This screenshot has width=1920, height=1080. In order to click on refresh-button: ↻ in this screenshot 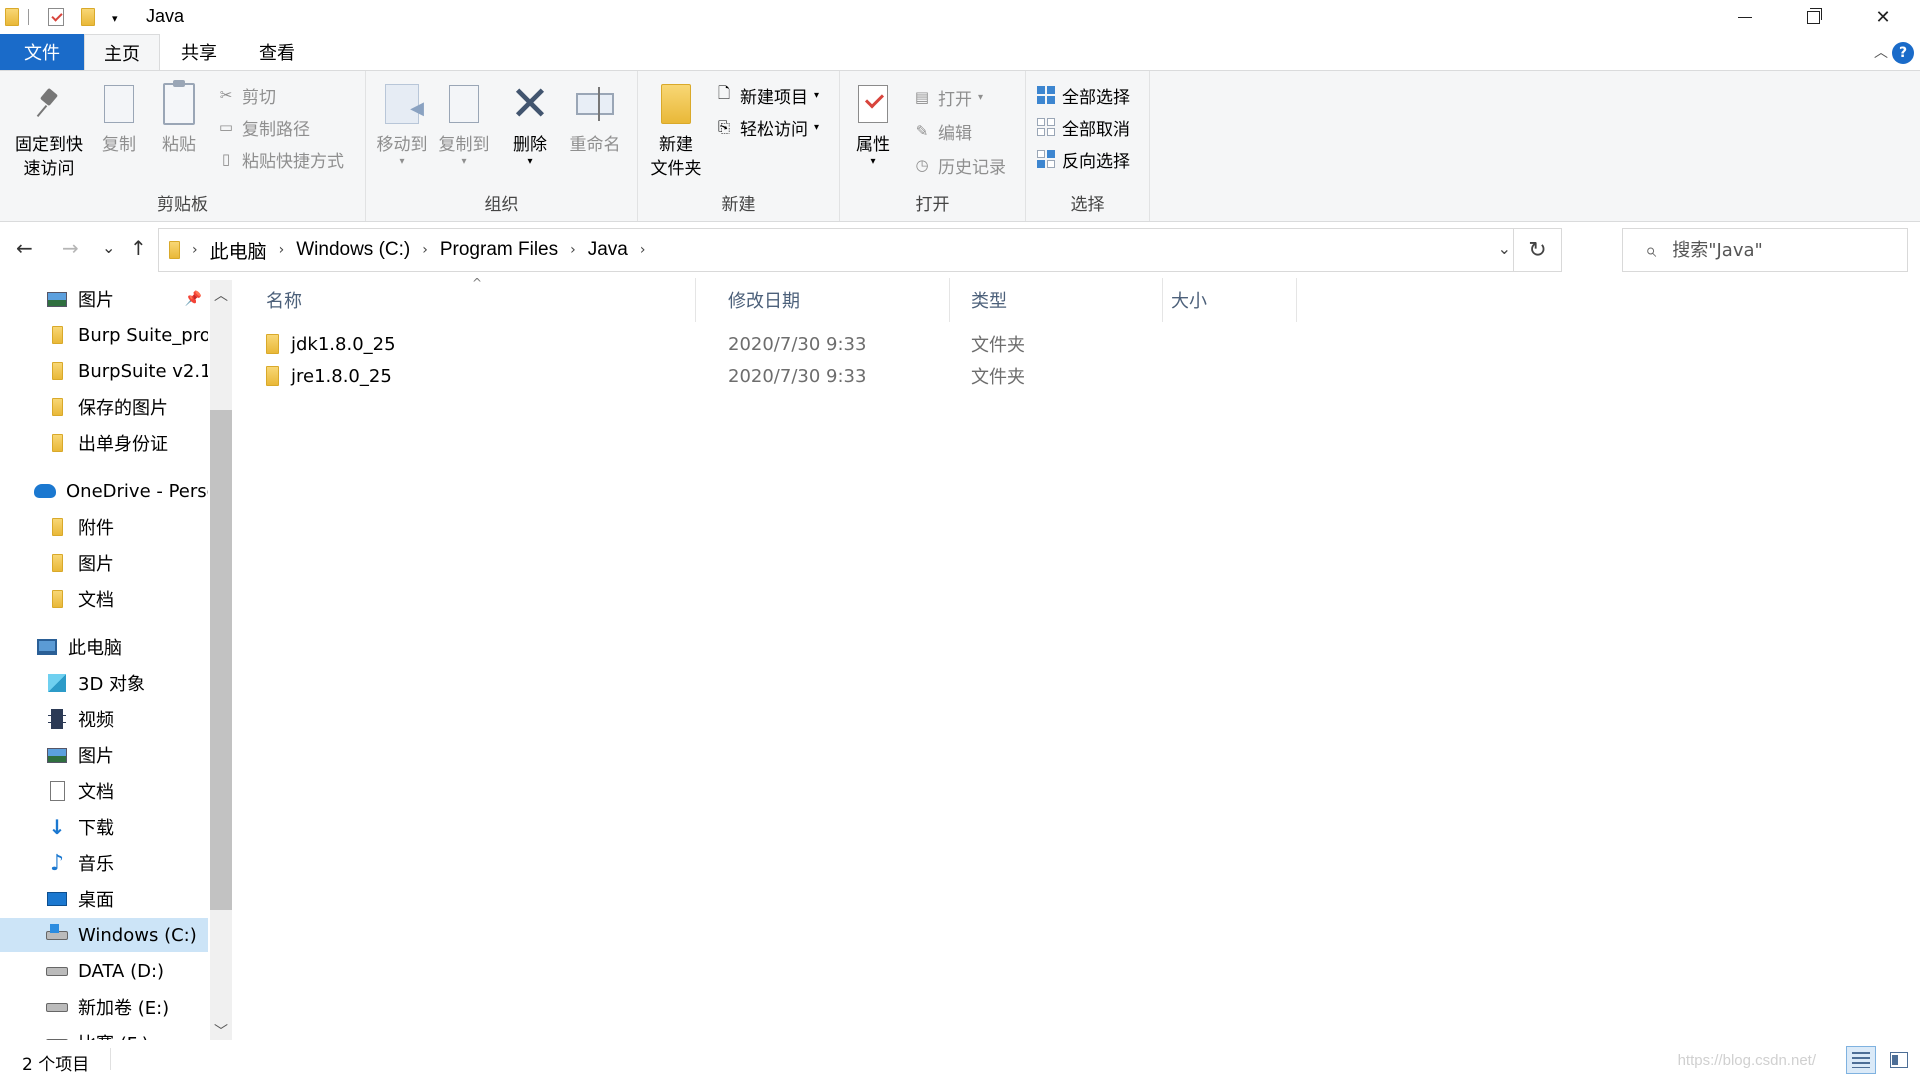, I will do `click(1537, 250)`.